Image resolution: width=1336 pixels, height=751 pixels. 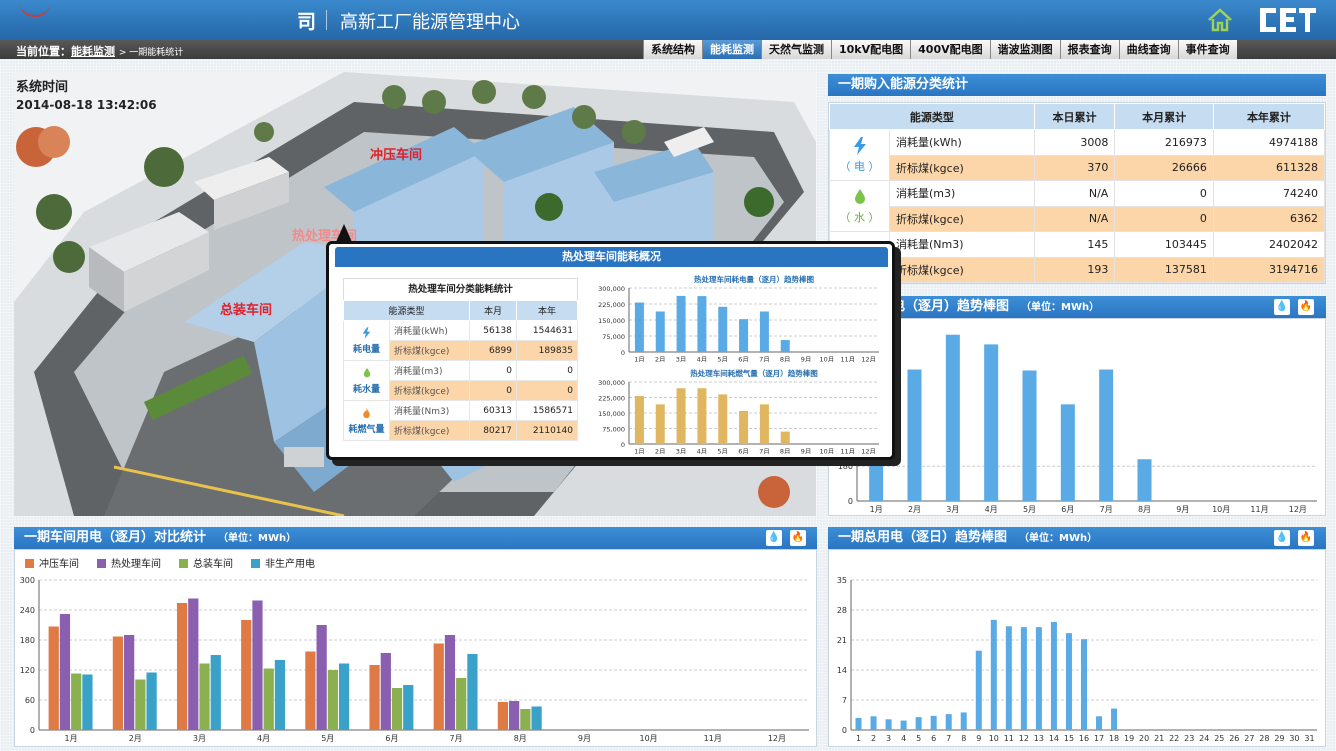 What do you see at coordinates (493, 330) in the screenshot?
I see `value-cell: 56138` at bounding box center [493, 330].